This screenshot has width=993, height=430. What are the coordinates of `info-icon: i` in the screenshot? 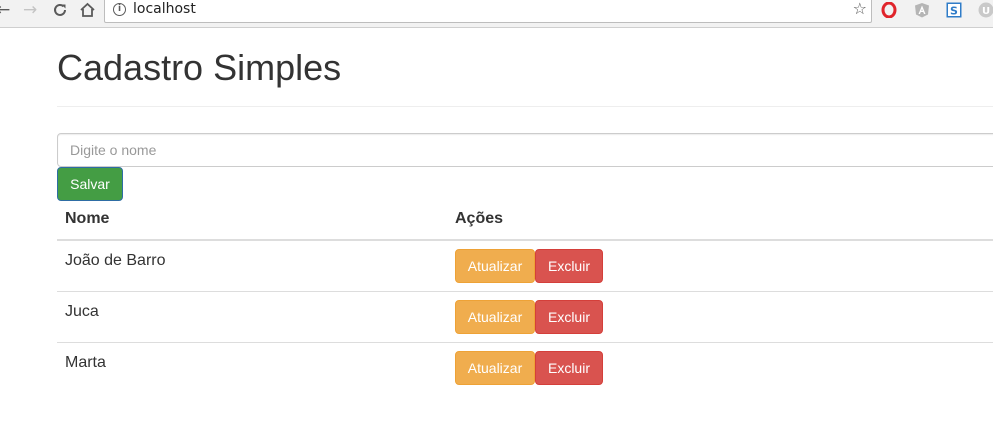 It's located at (119, 9).